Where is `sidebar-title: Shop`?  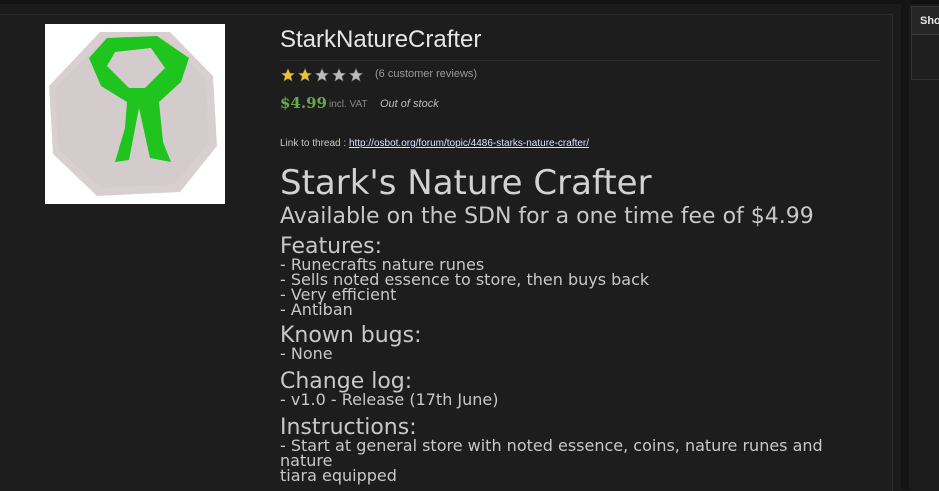
sidebar-title: Shop is located at coordinates (925, 21).